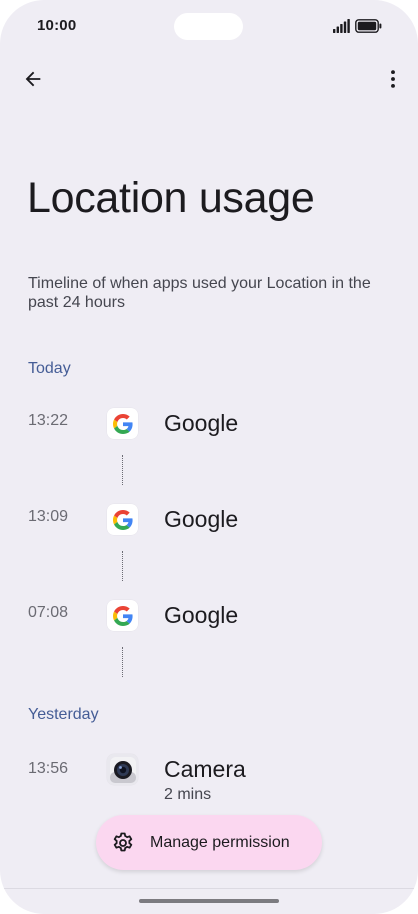 The width and height of the screenshot is (418, 914). What do you see at coordinates (123, 842) in the screenshot?
I see `gear-icon` at bounding box center [123, 842].